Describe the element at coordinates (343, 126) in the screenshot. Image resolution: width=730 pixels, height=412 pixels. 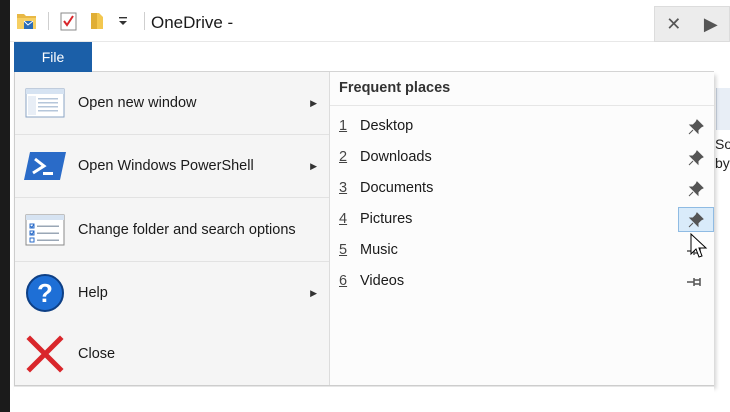
I see `place-number: 1` at that location.